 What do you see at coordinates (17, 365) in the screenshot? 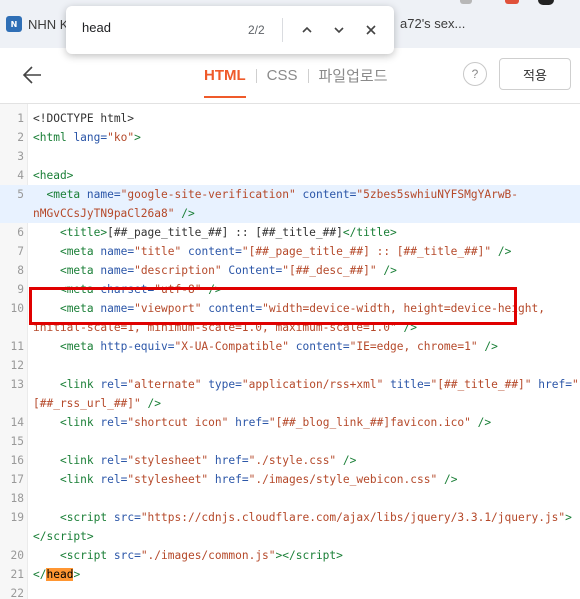
I see `line-number: 12` at bounding box center [17, 365].